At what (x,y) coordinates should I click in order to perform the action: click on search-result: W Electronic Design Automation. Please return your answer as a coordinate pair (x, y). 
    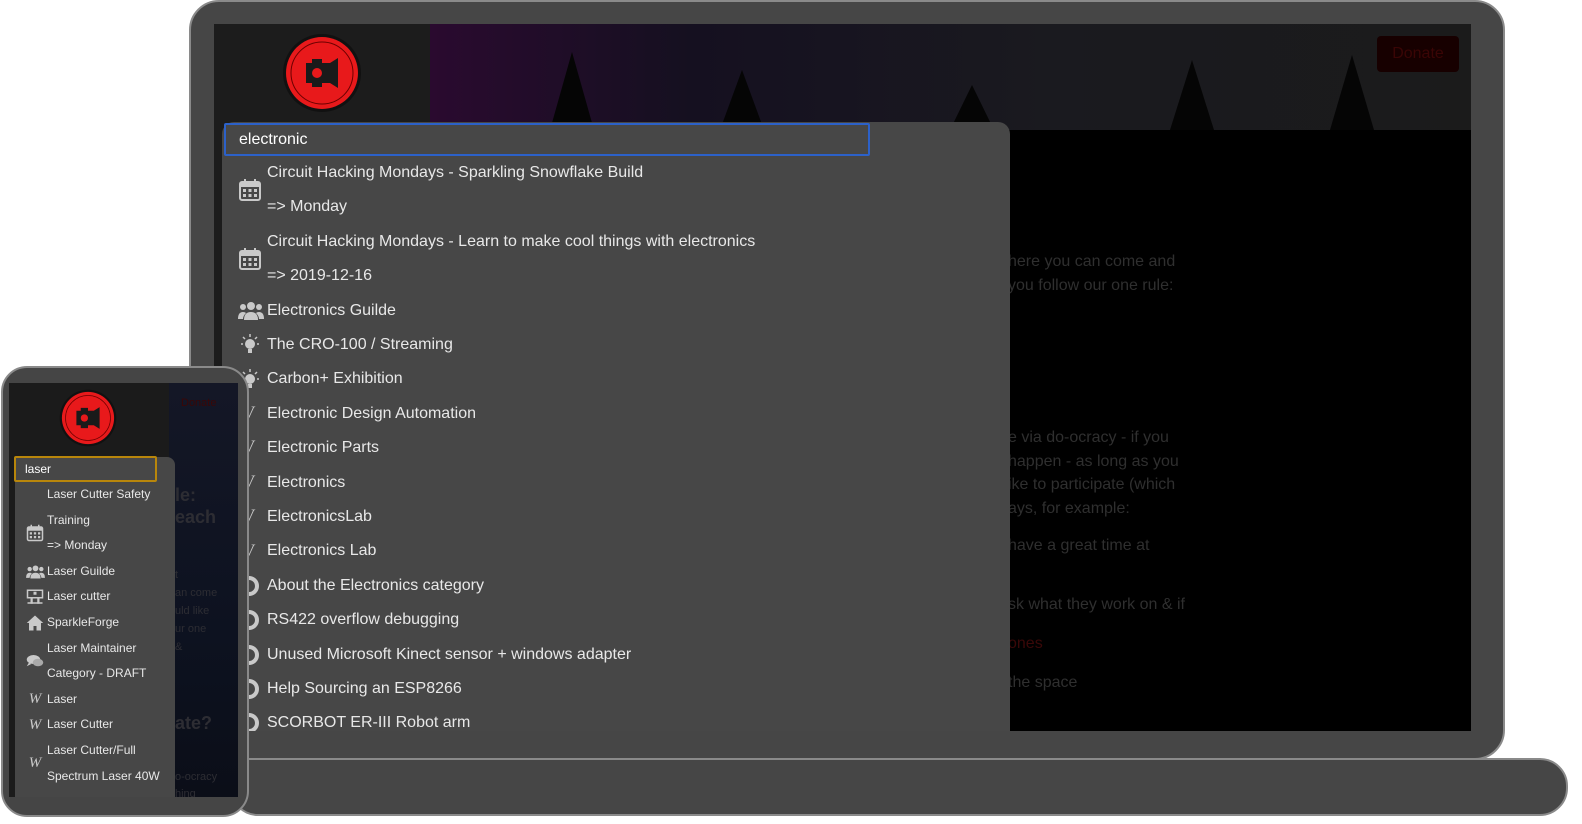
    Looking at the image, I should click on (617, 414).